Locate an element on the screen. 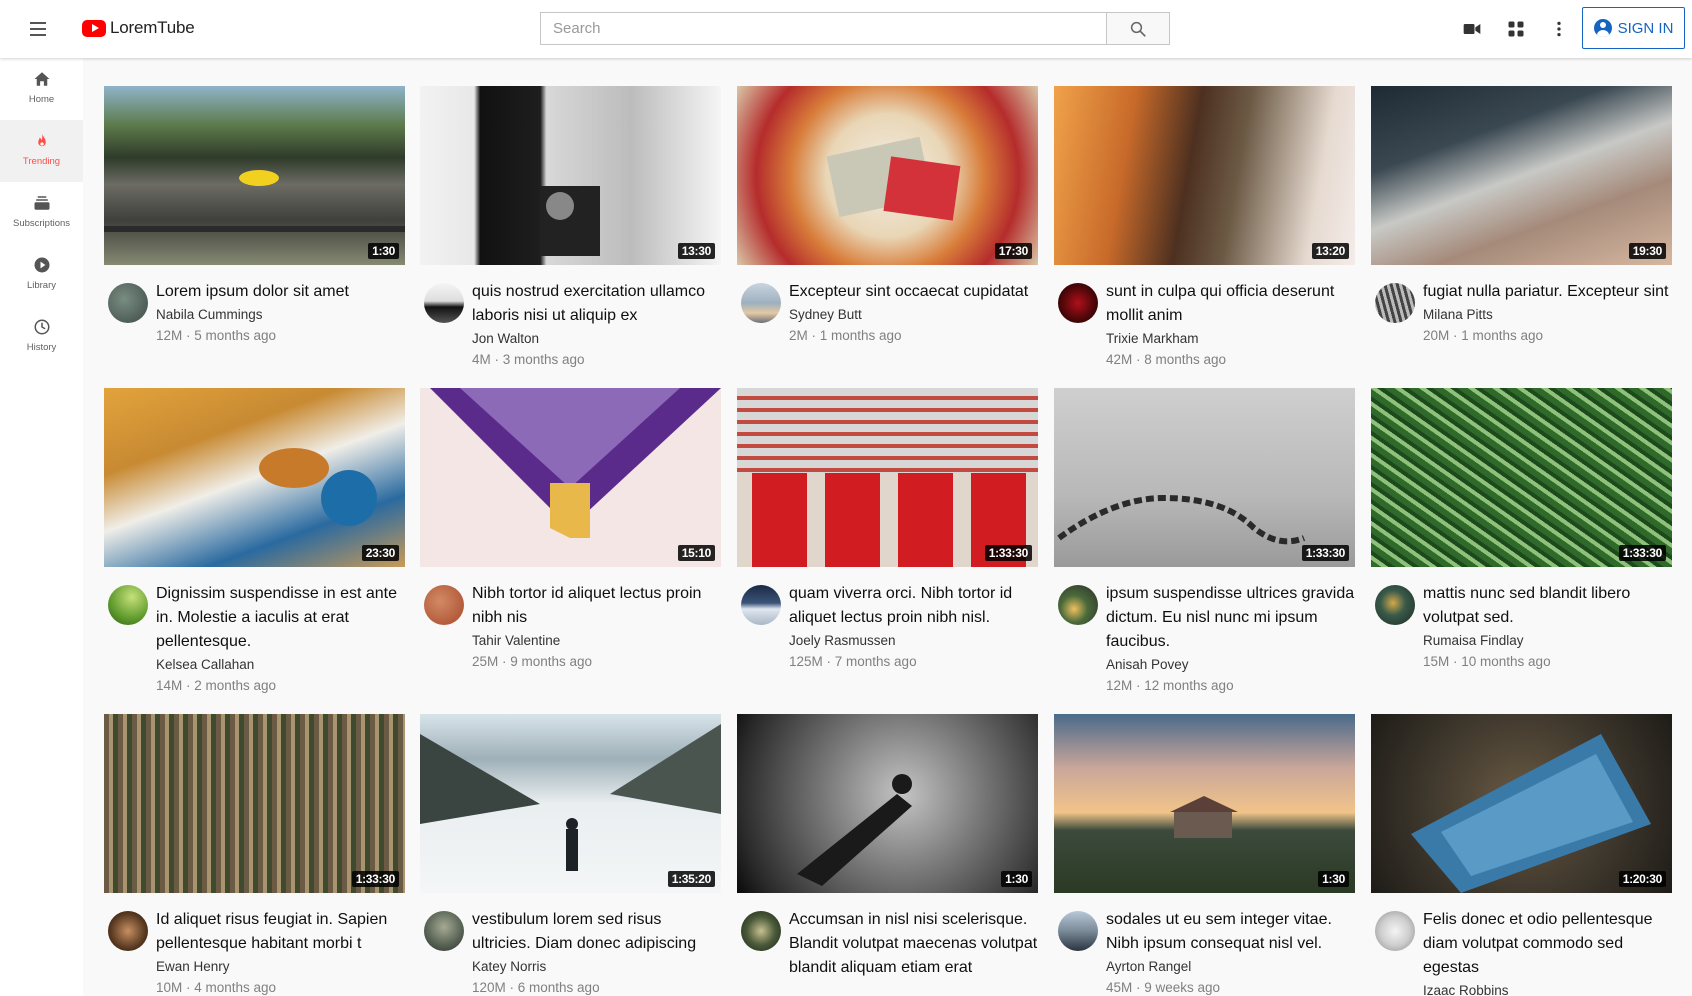 The height and width of the screenshot is (996, 1692). logo: LoremTube is located at coordinates (138, 28).